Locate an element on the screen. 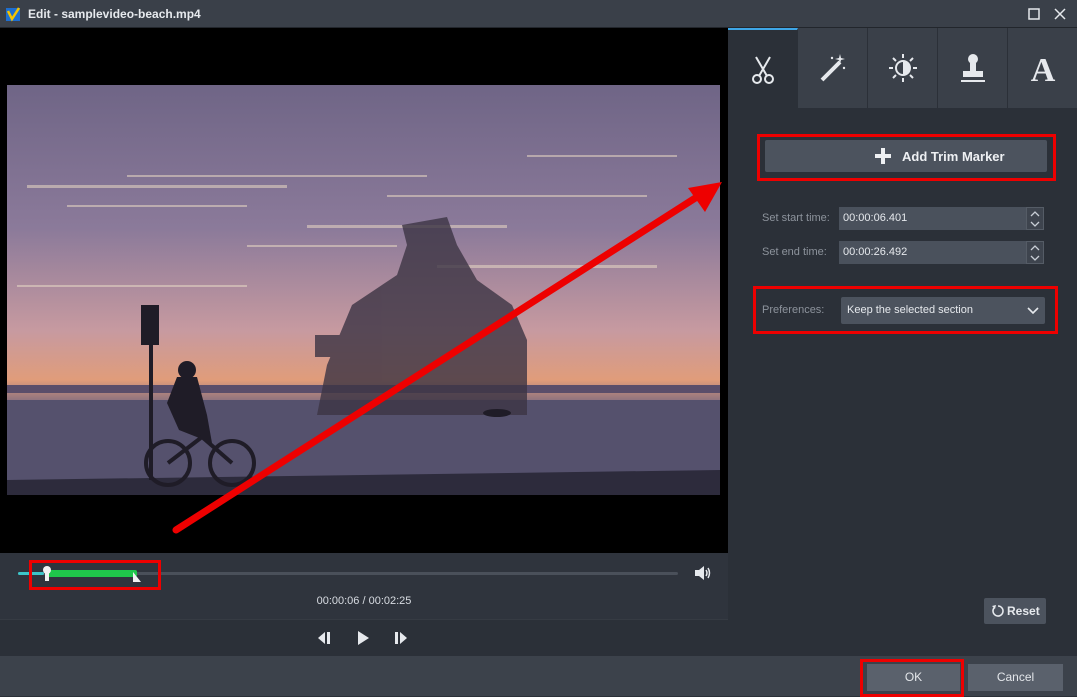  svg-text: A is located at coordinates (1043, 68).